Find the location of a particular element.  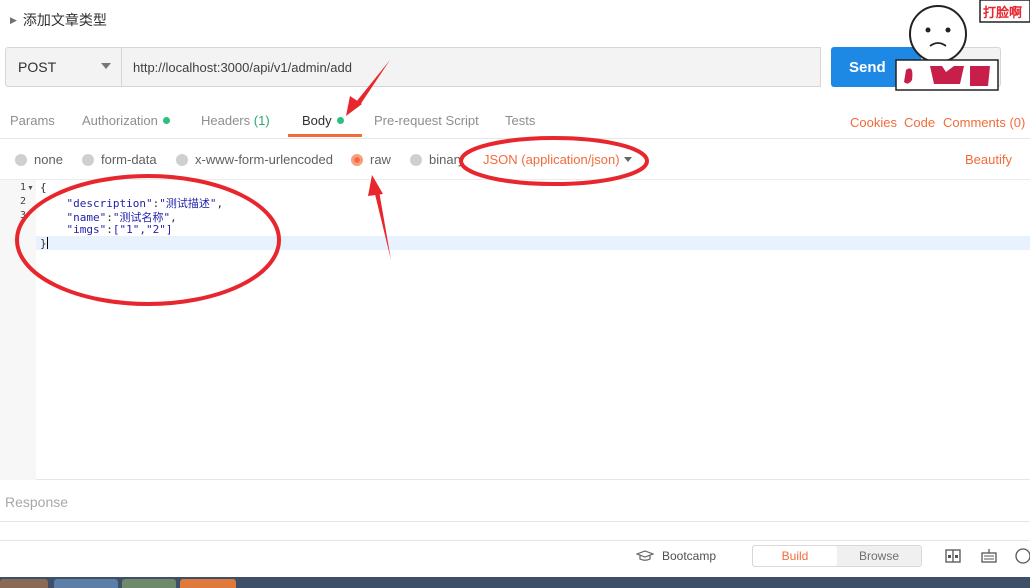

cookies-link: Cookies is located at coordinates (873, 122).